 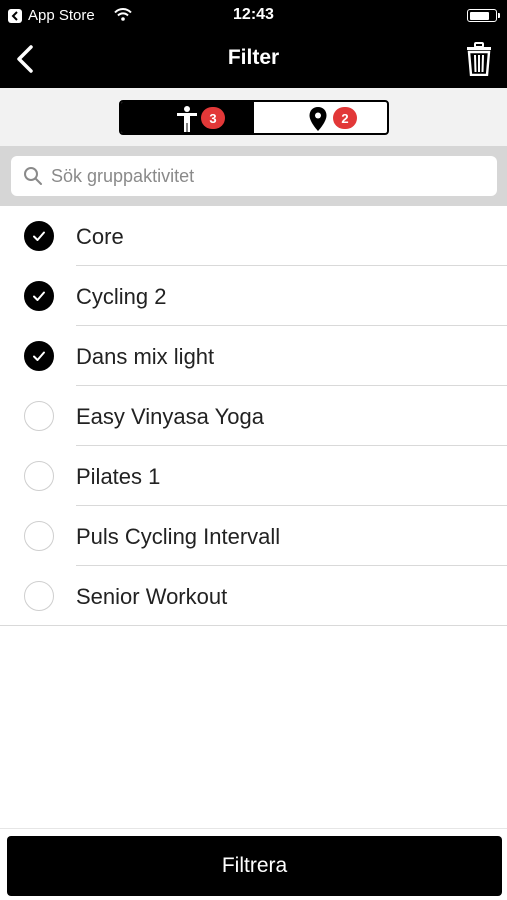 What do you see at coordinates (145, 356) in the screenshot?
I see `activity-label: Dans mix light` at bounding box center [145, 356].